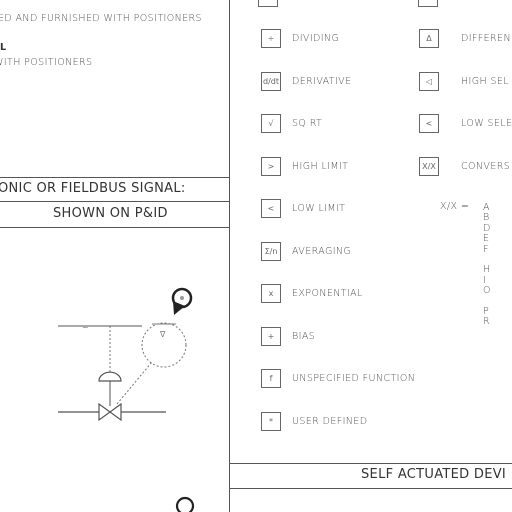 This screenshot has height=512, width=512. Describe the element at coordinates (304, 336) in the screenshot. I see `function-label: BIAS` at that location.